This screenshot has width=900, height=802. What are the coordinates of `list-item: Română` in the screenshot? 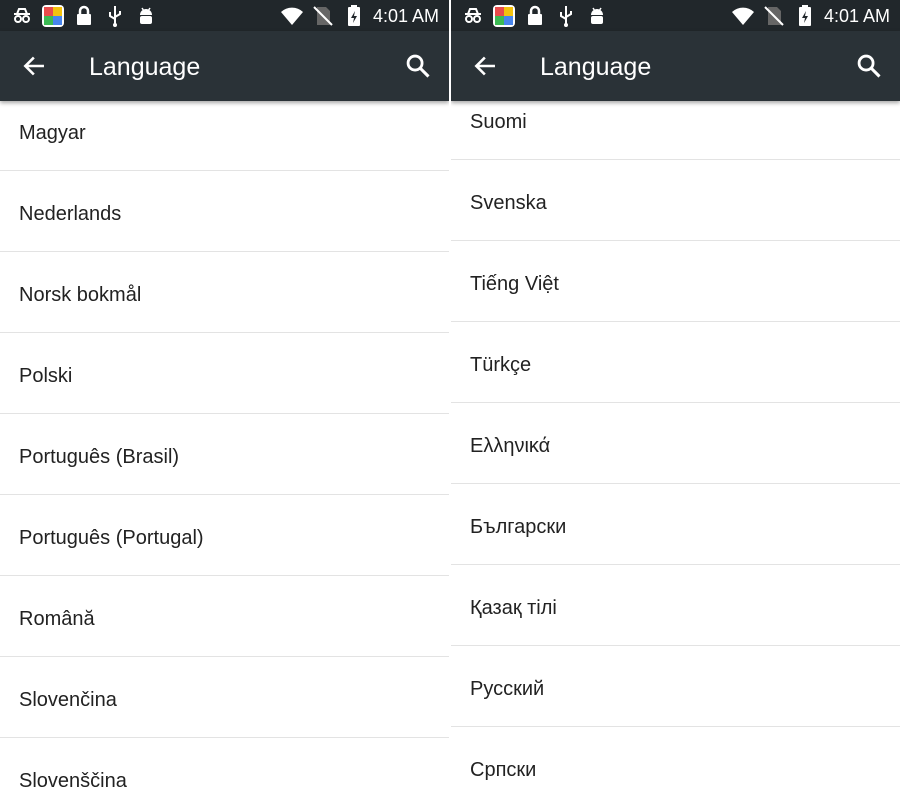 It's located at (224, 616).